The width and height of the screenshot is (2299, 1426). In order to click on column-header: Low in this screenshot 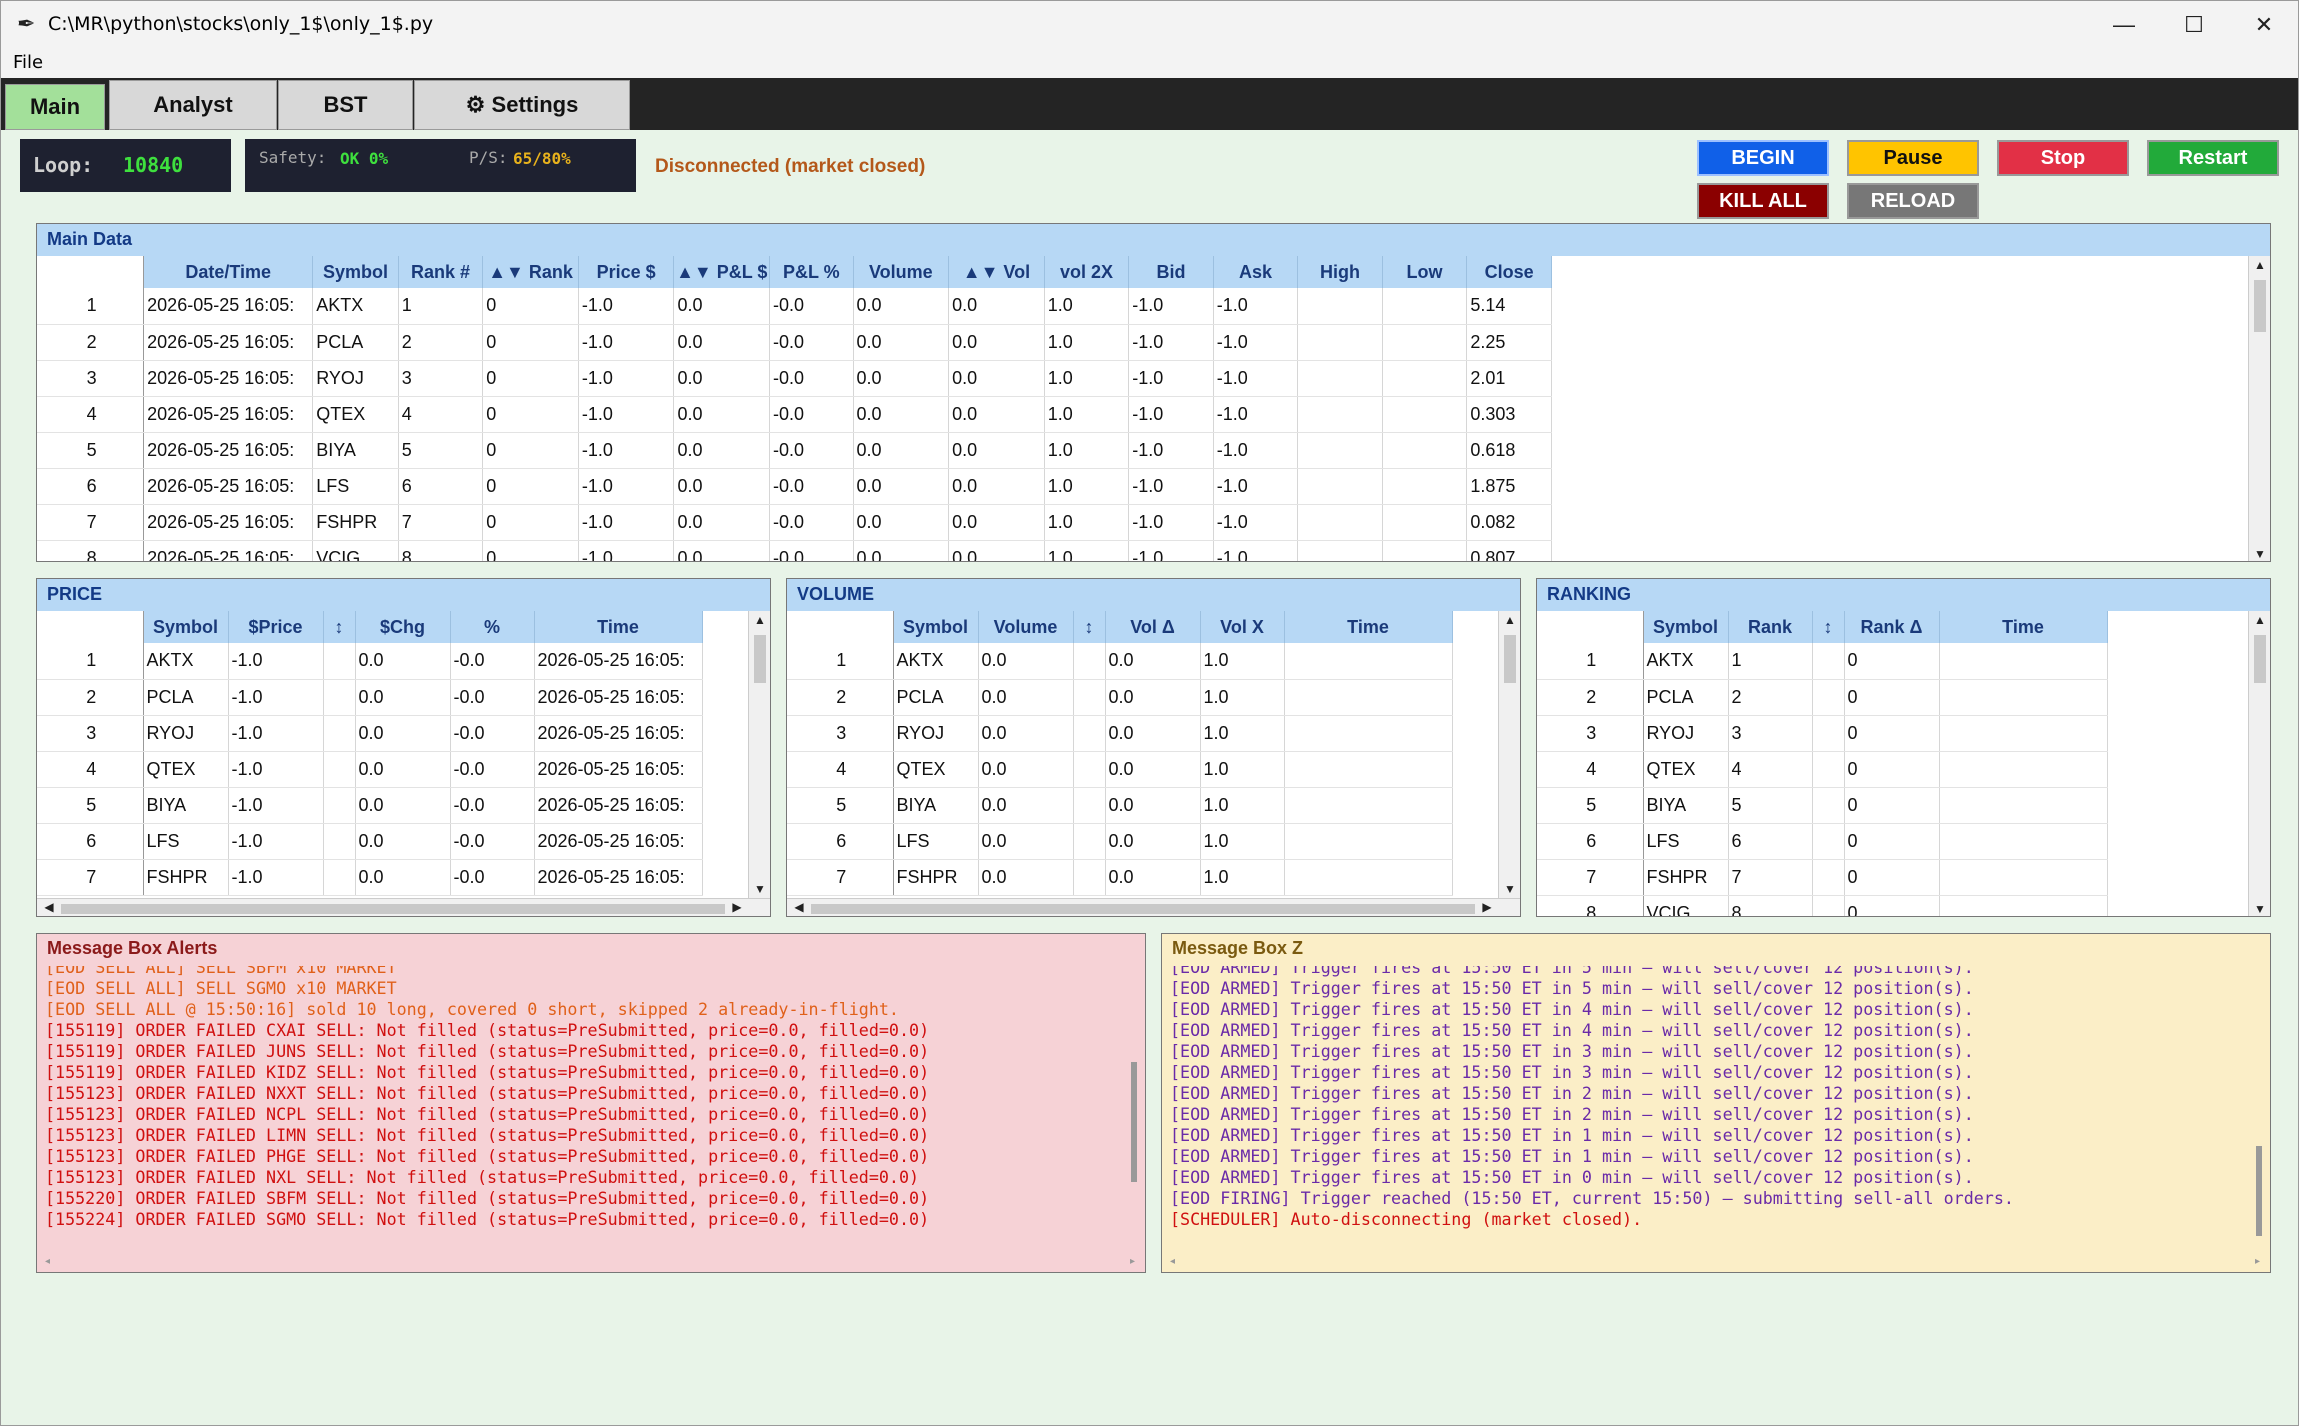, I will do `click(1425, 272)`.